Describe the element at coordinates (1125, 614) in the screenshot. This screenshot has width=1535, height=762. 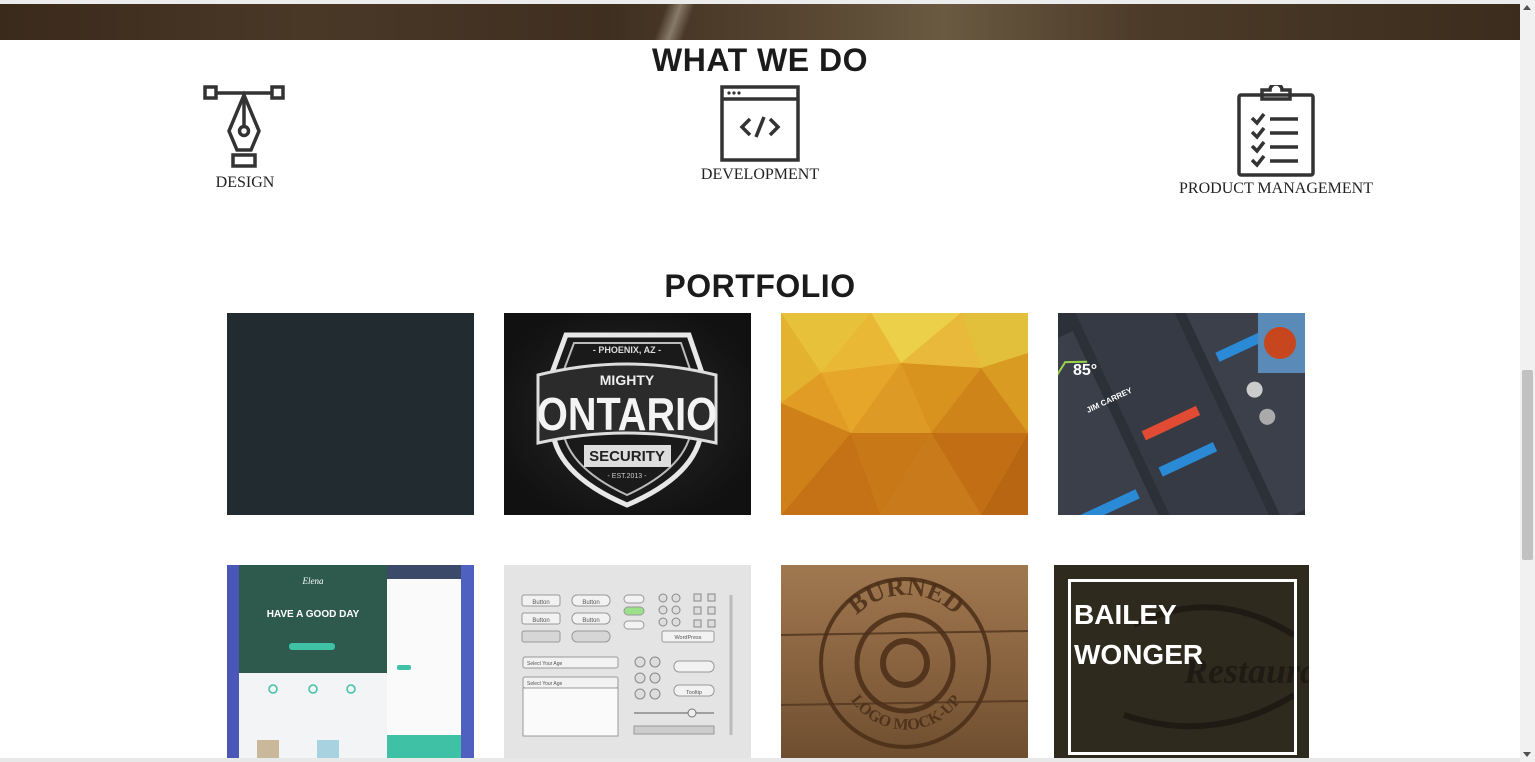
I see `overlay-line-1: BAILEY` at that location.